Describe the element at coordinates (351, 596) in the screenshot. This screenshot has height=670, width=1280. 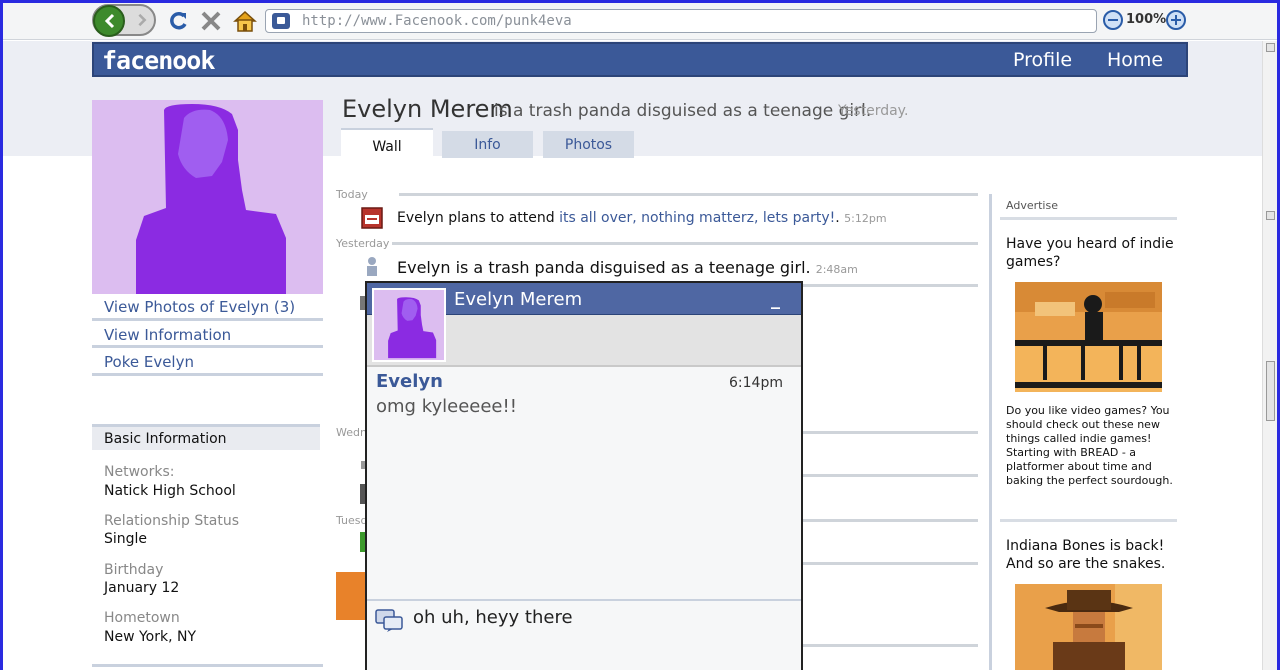
I see `post-thumbnail` at that location.